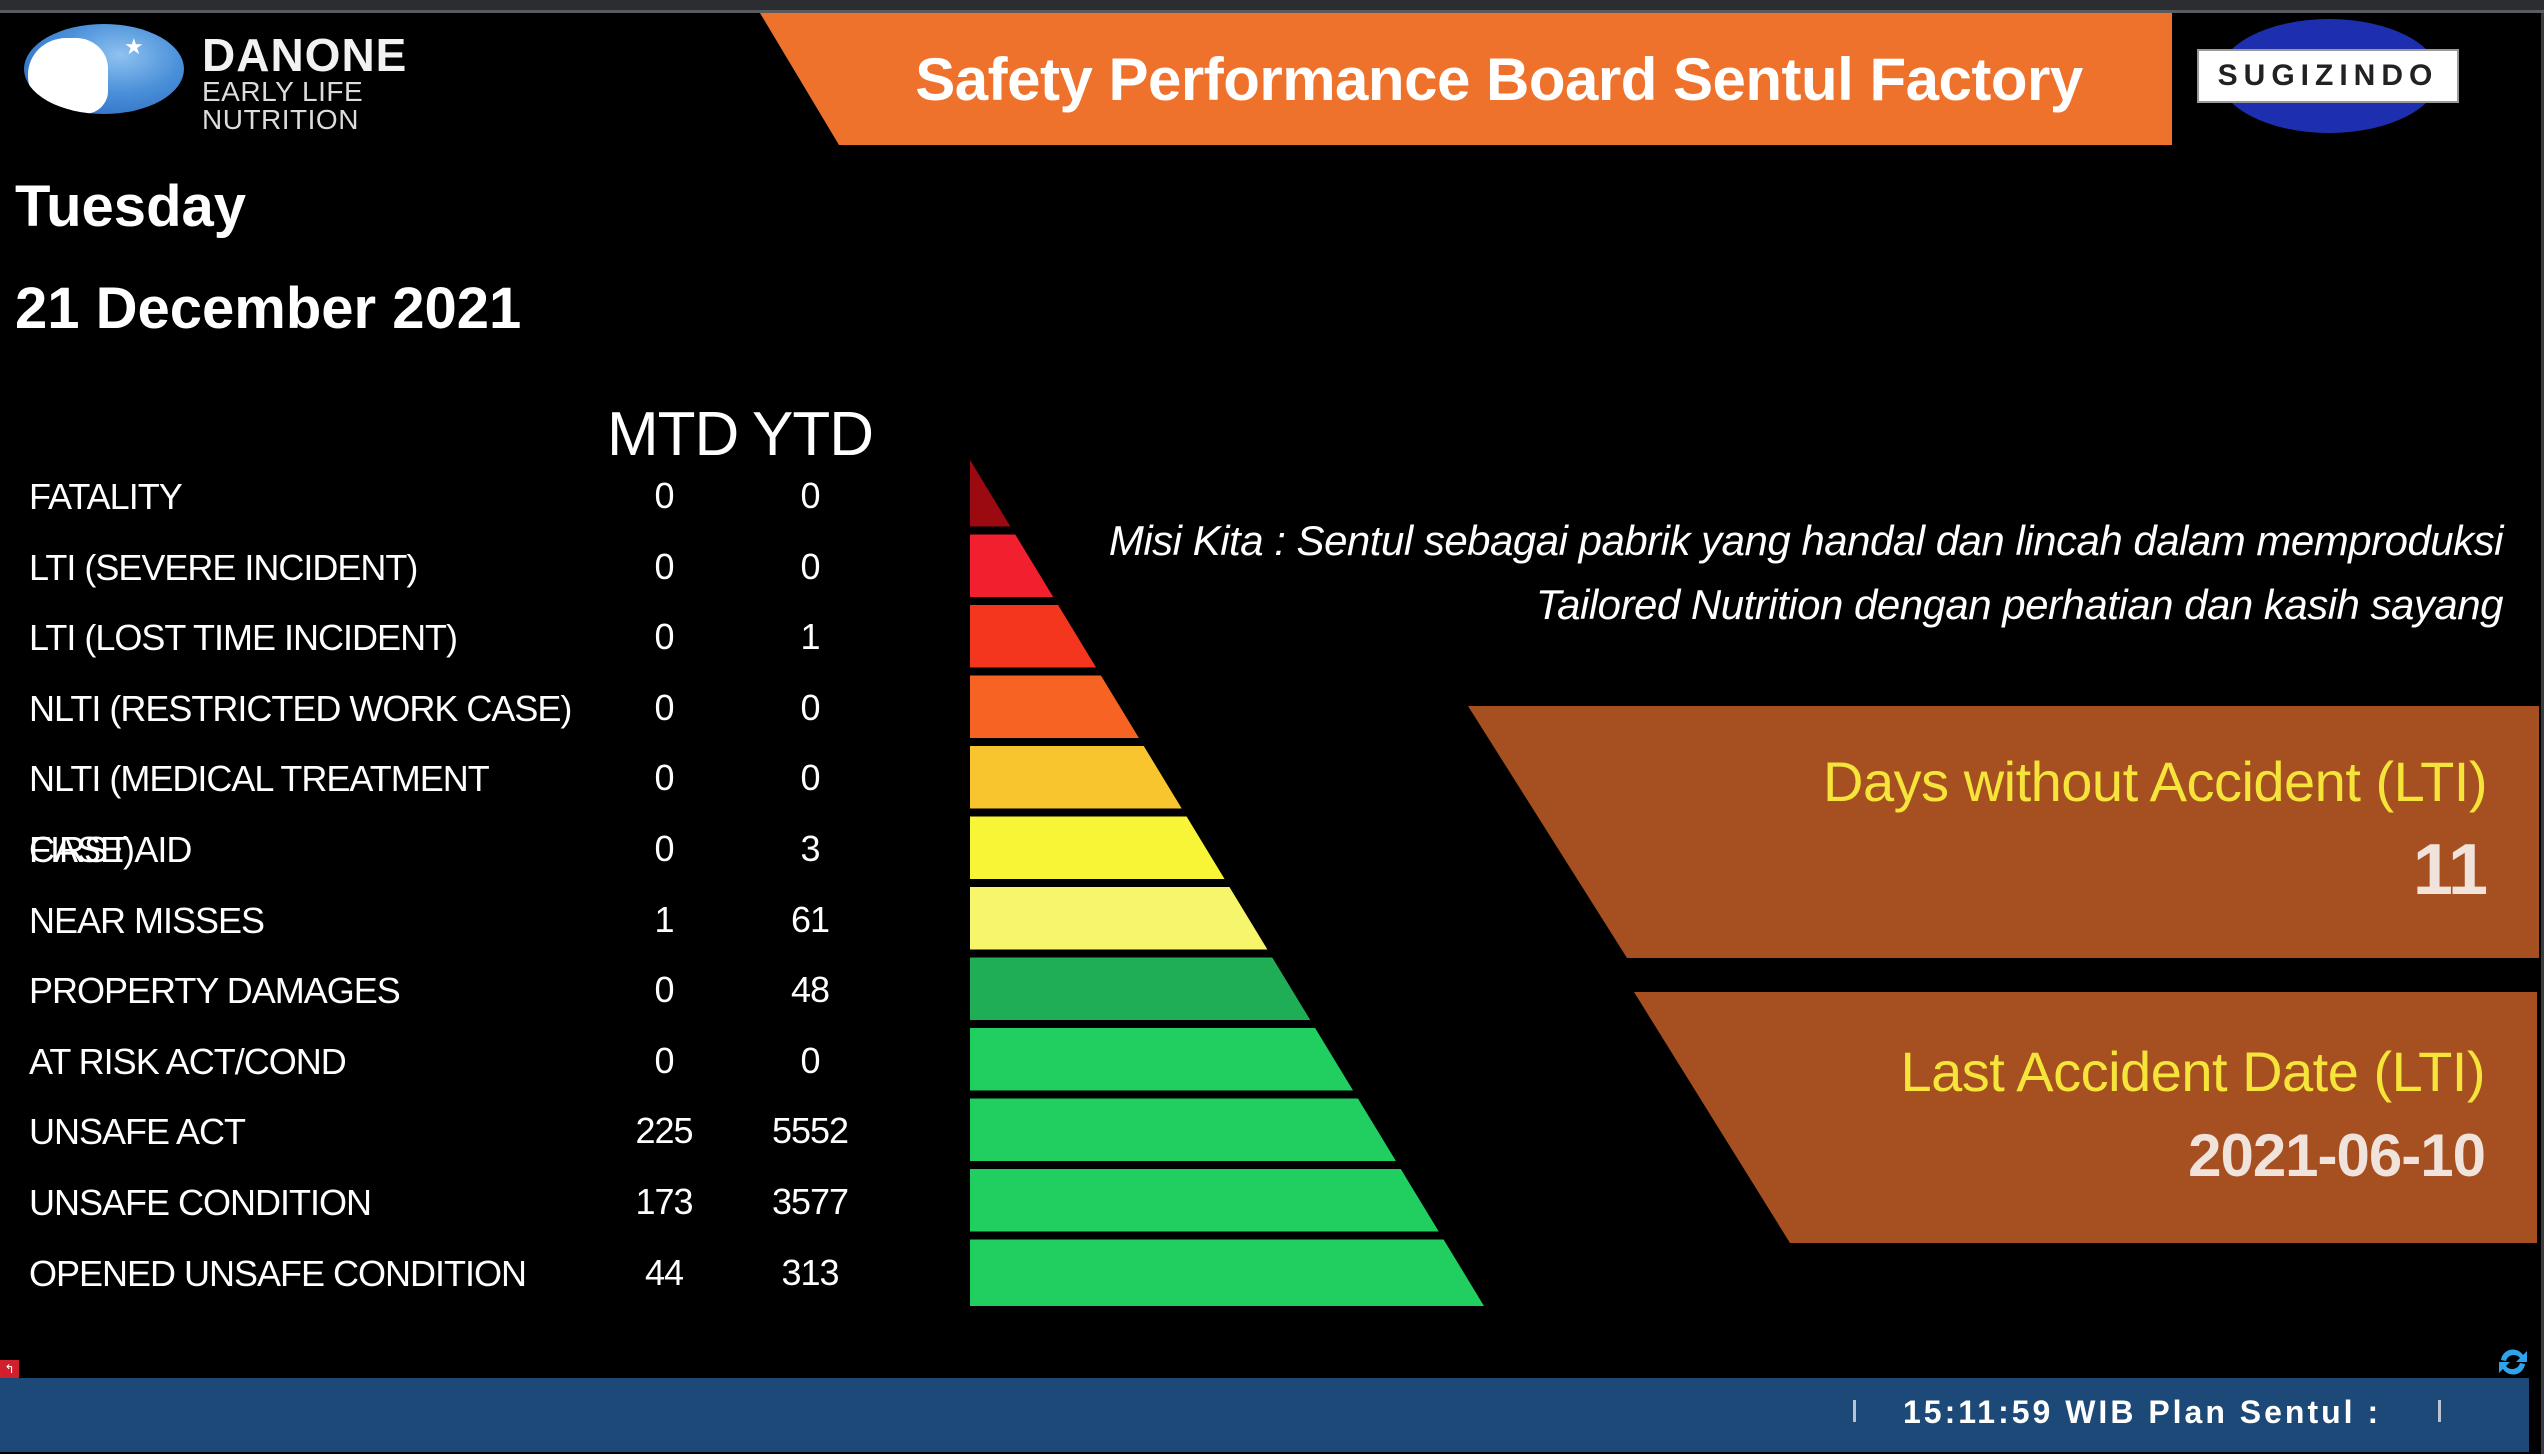 This screenshot has height=1454, width=2544. Describe the element at coordinates (188, 1061) in the screenshot. I see `row-label: AT RISK ACT/COND` at that location.